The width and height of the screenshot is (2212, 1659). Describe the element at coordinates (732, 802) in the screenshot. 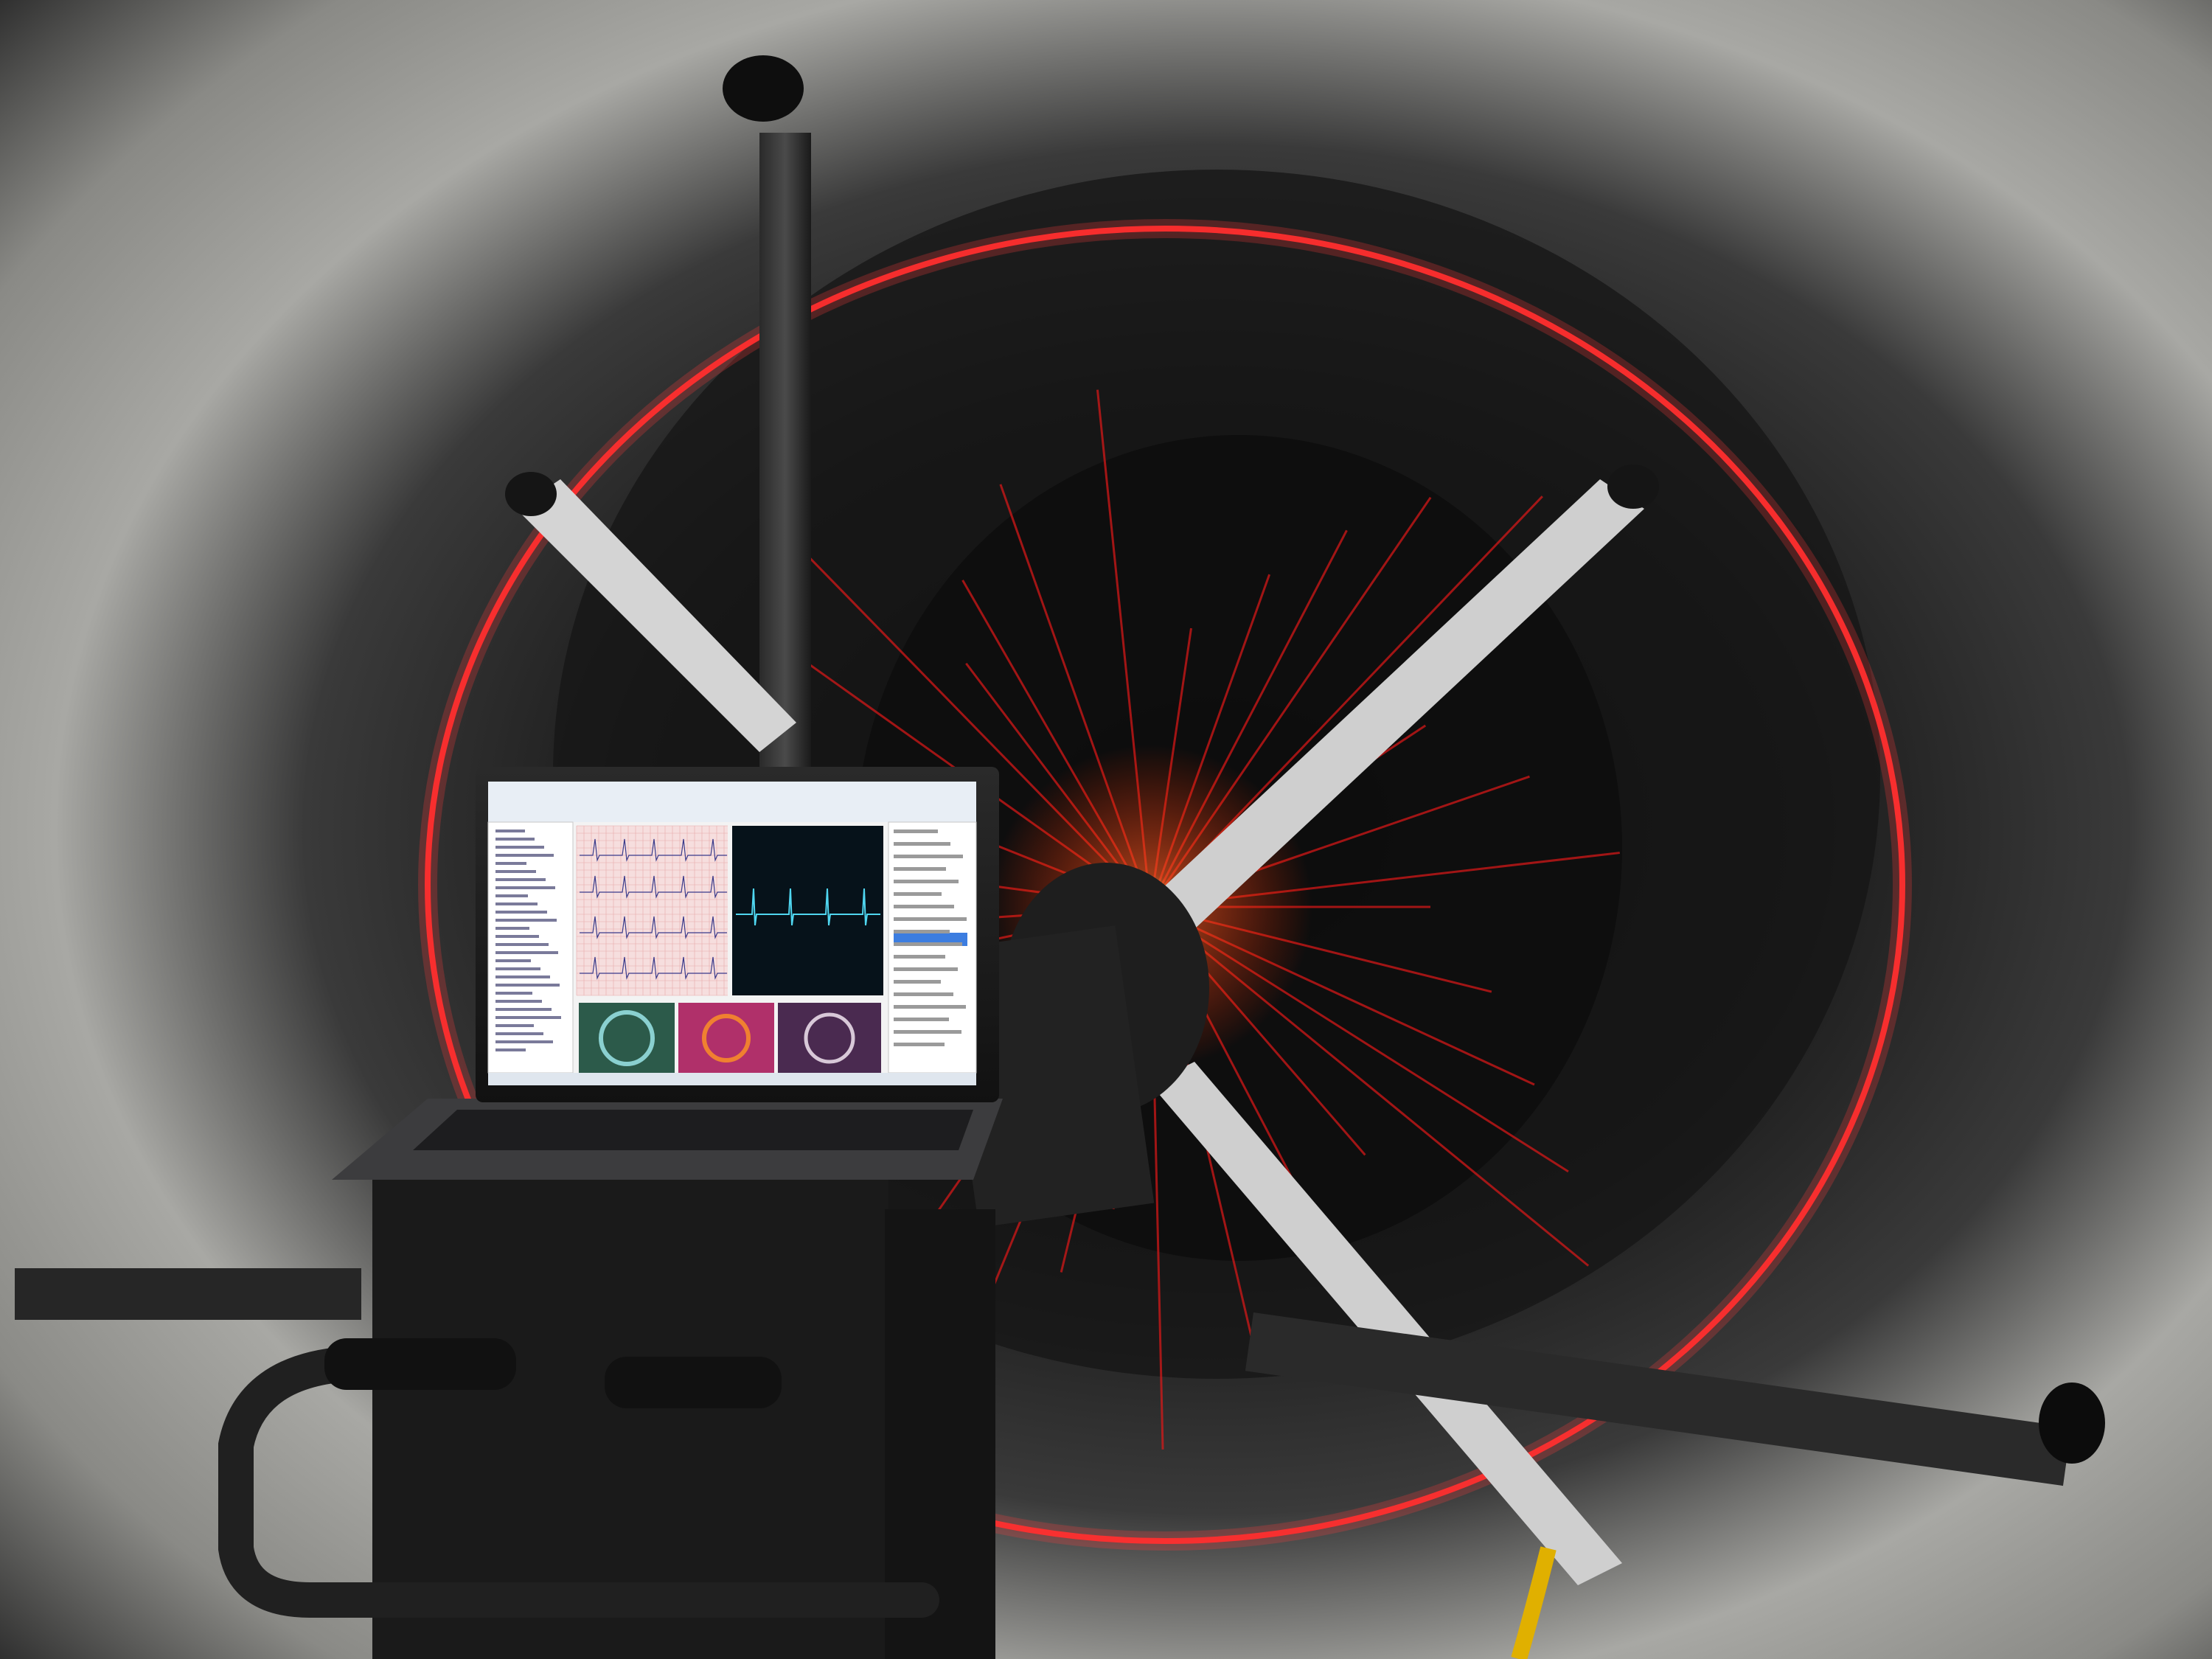

I see `app-ribbon` at that location.